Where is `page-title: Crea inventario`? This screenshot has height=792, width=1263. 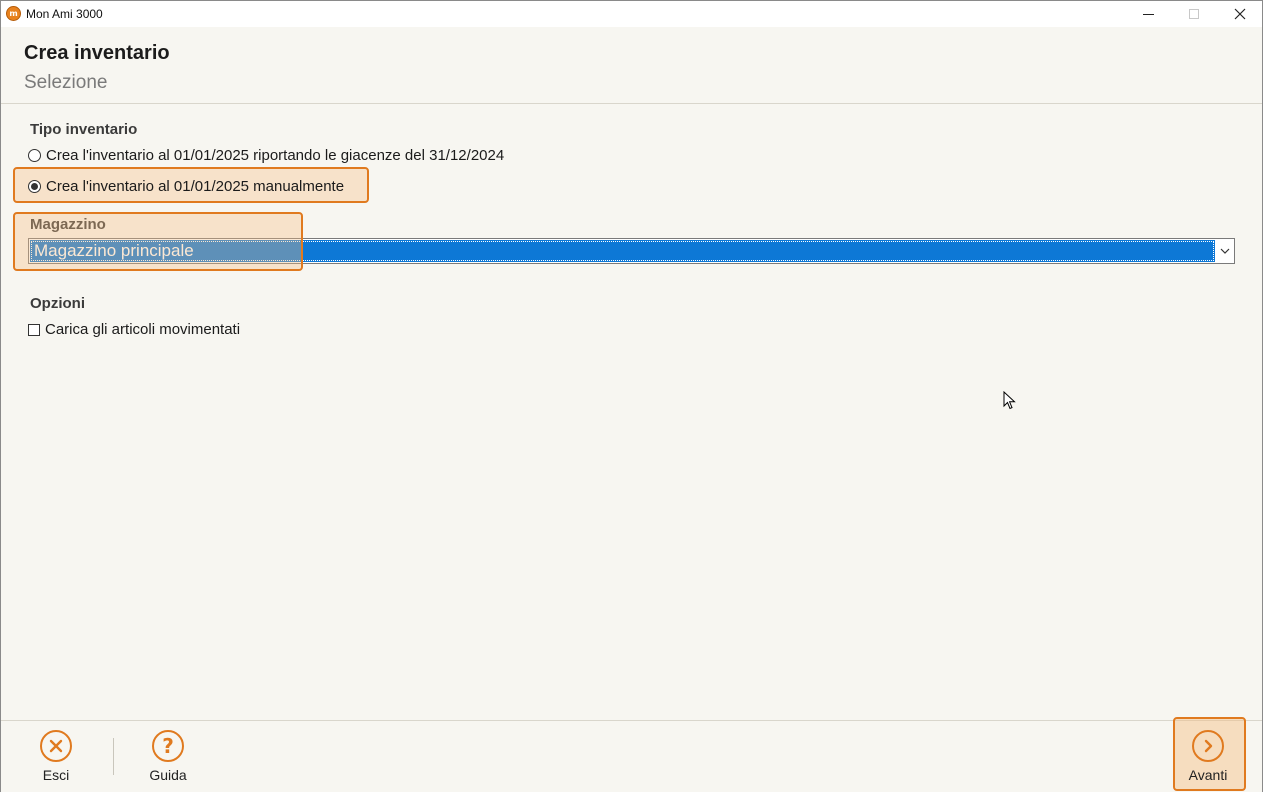 page-title: Crea inventario is located at coordinates (97, 53).